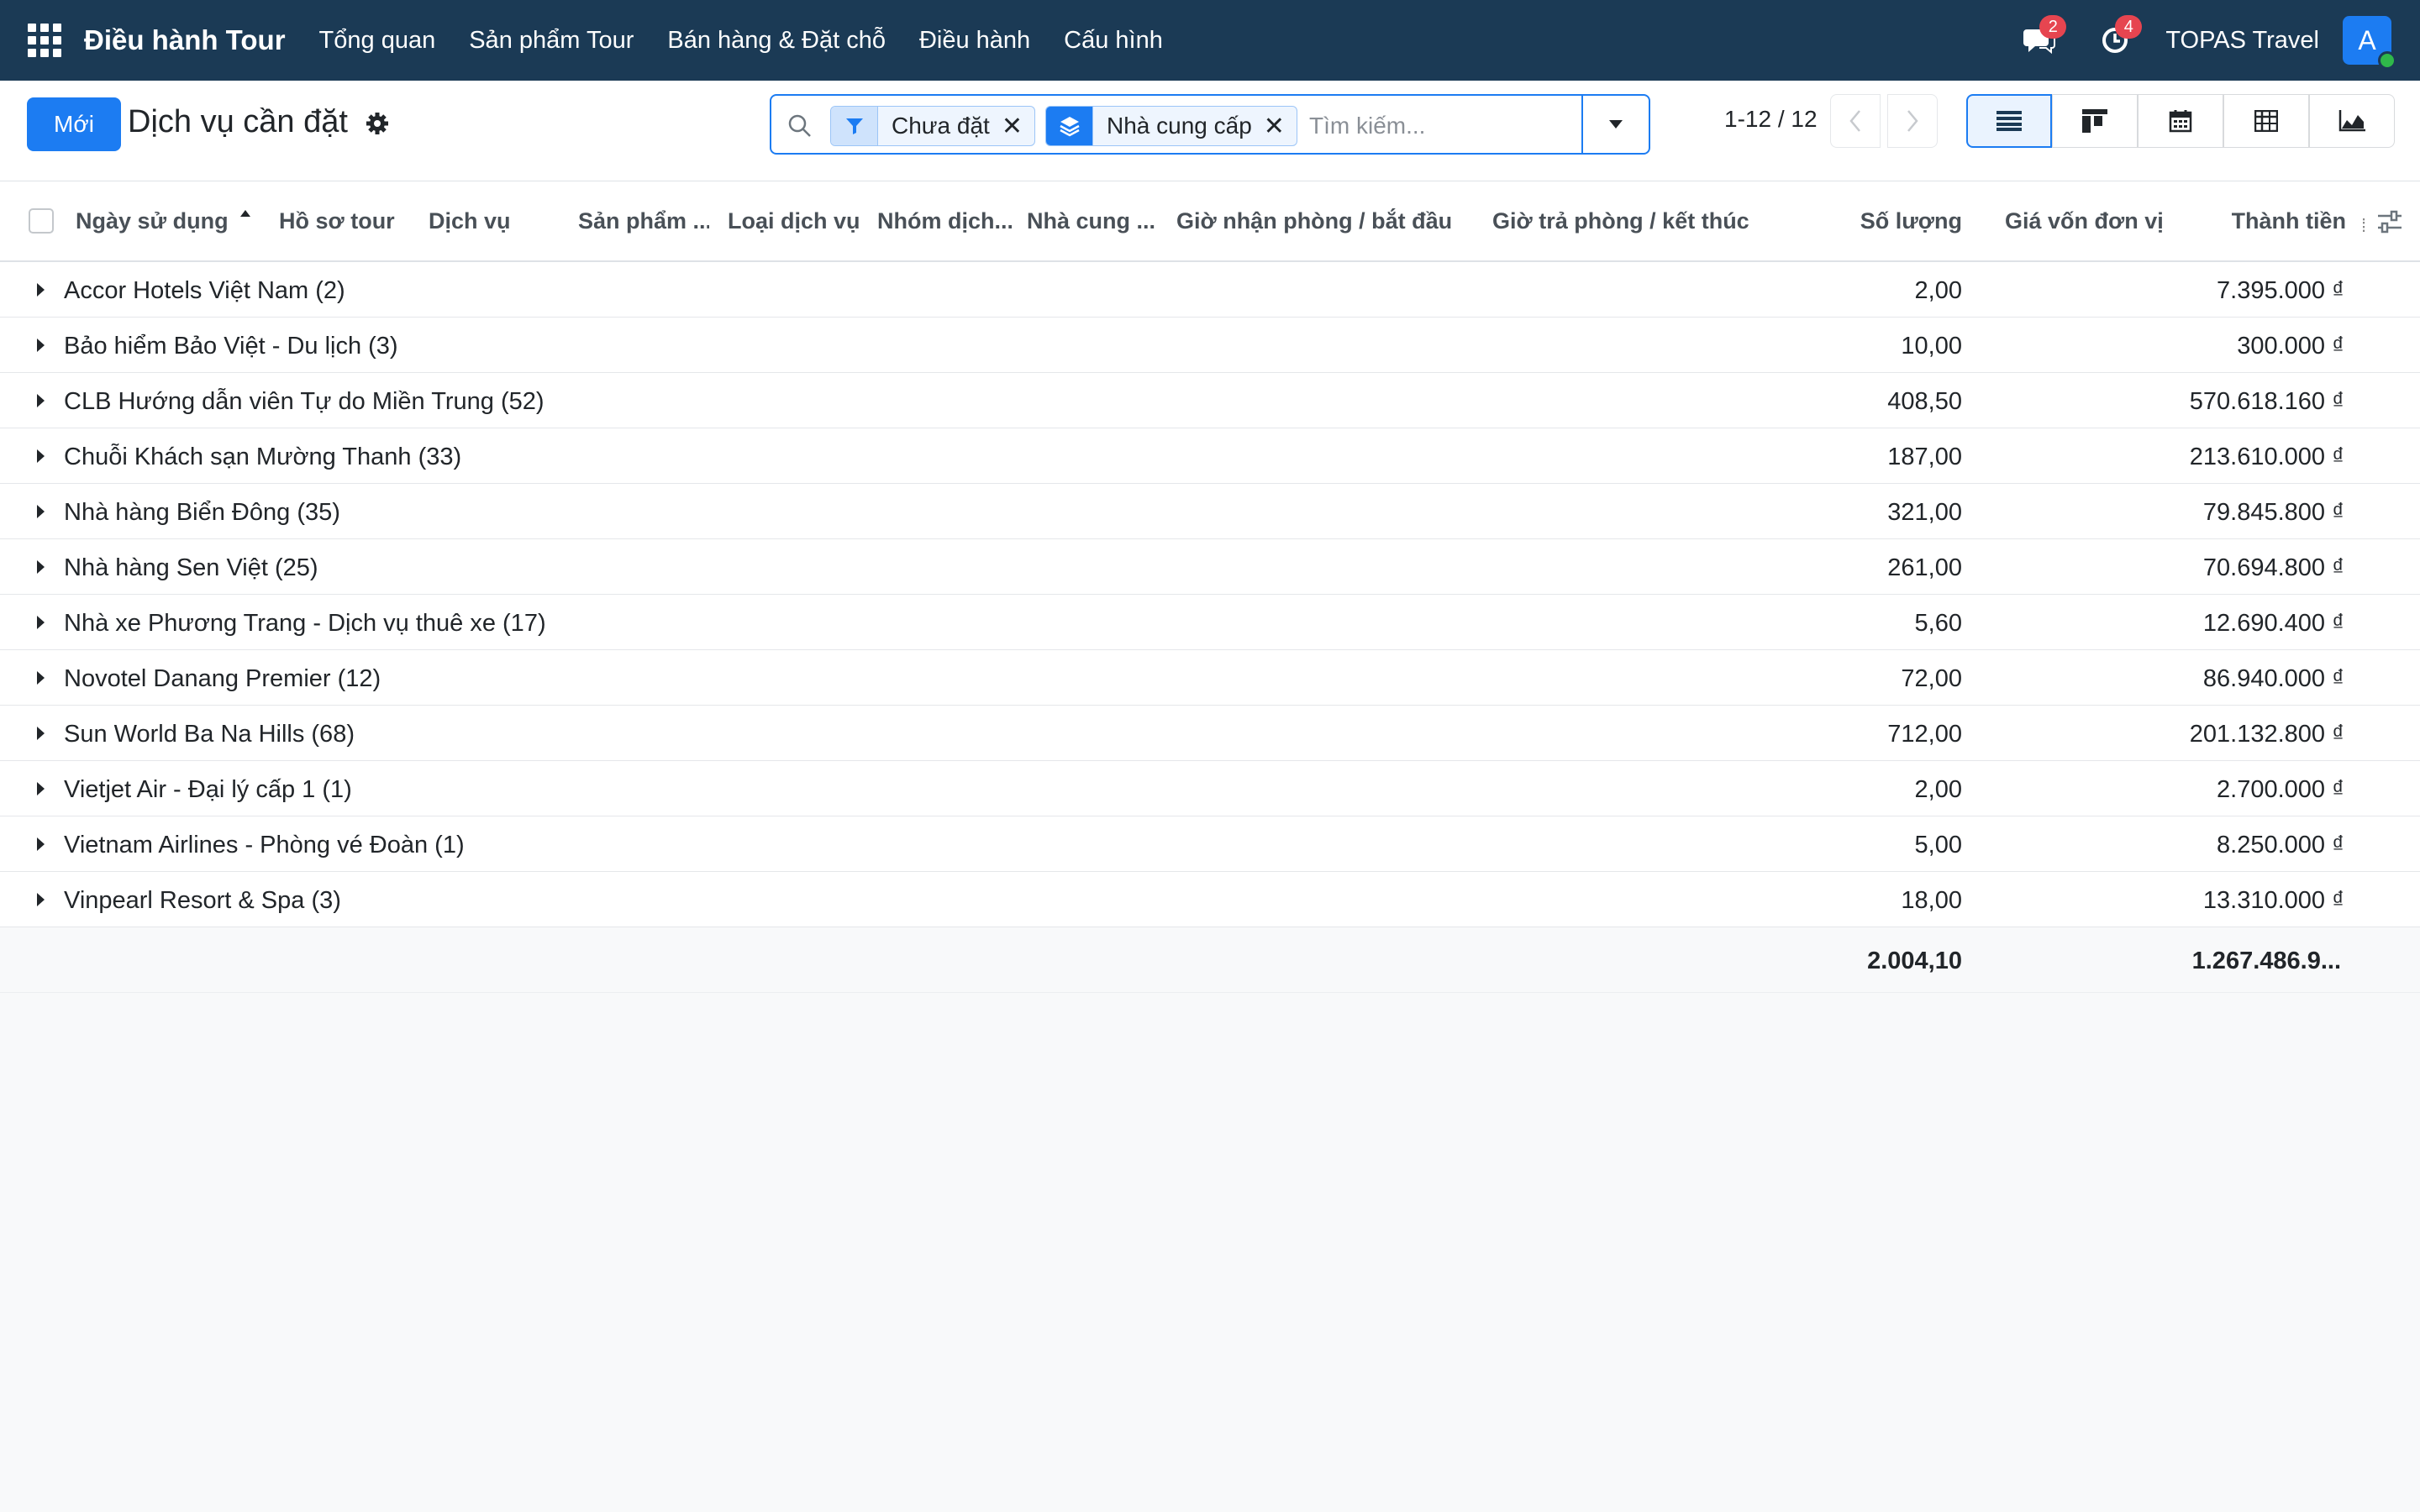 This screenshot has width=2420, height=1512. Describe the element at coordinates (337, 221) in the screenshot. I see `col-tour-file: Hồ sơ tour` at that location.